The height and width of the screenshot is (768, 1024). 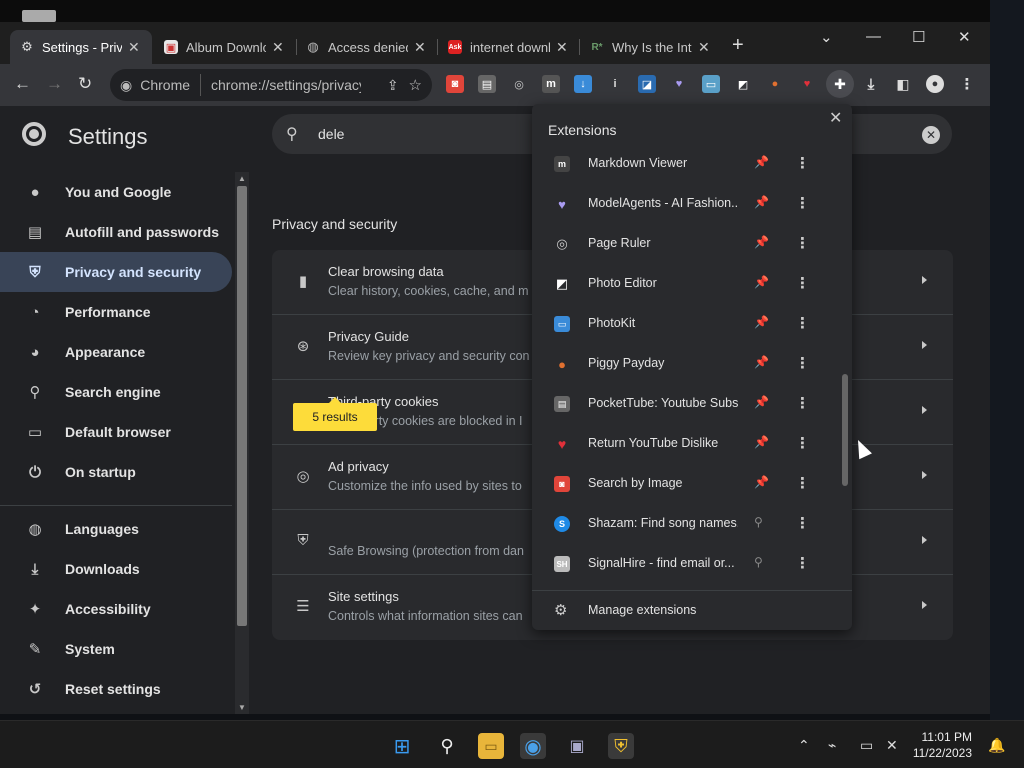 I want to click on share-icon: ⇪, so click(x=393, y=85).